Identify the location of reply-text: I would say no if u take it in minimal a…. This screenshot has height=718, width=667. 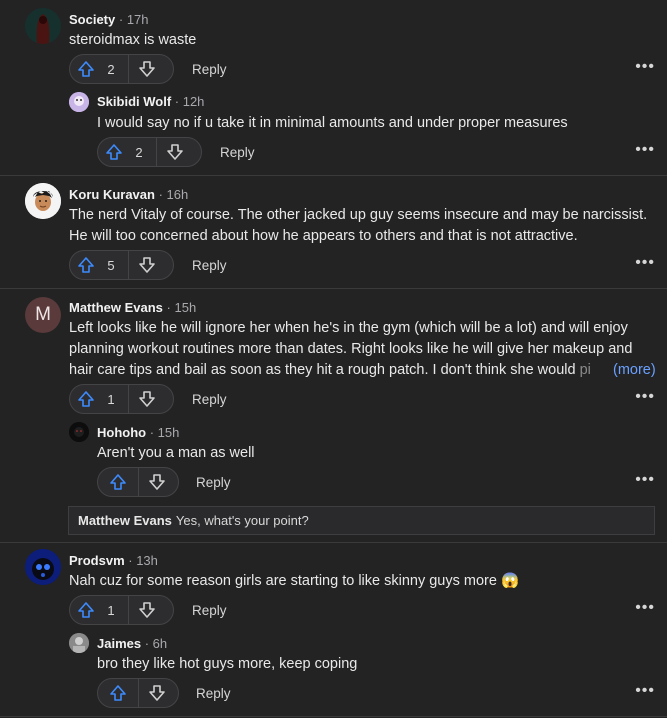
(332, 123).